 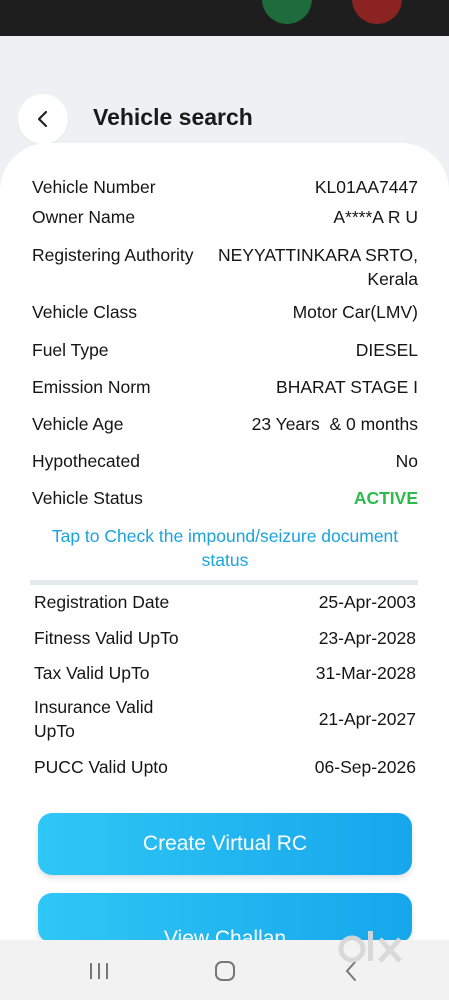 I want to click on detail-label: Registering Authority, so click(x=113, y=255).